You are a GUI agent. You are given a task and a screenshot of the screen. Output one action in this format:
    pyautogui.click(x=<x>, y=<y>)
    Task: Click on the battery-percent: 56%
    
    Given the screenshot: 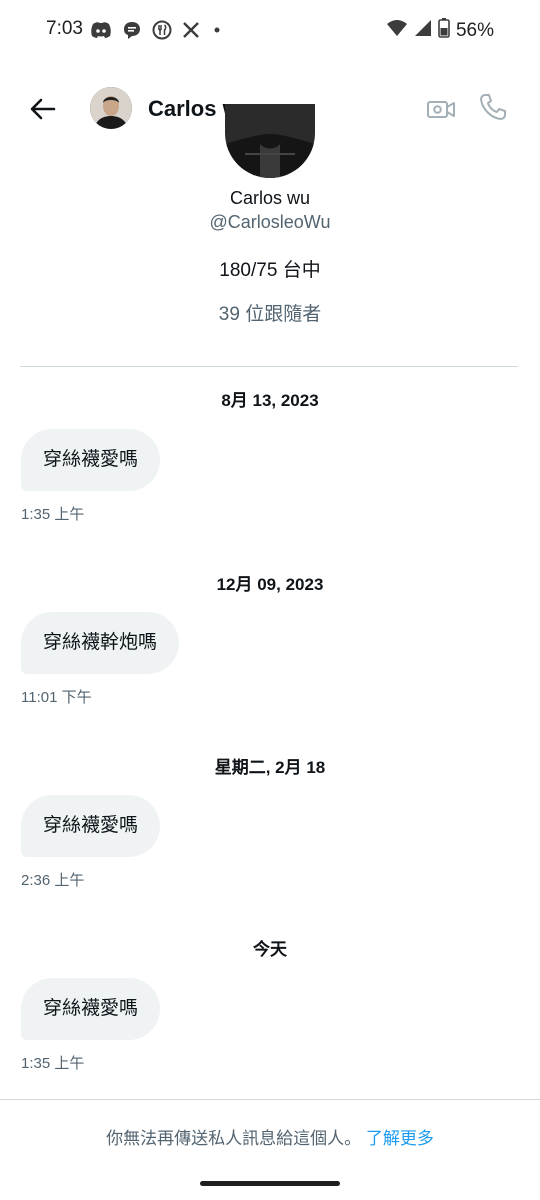 What is the action you would take?
    pyautogui.click(x=474, y=30)
    